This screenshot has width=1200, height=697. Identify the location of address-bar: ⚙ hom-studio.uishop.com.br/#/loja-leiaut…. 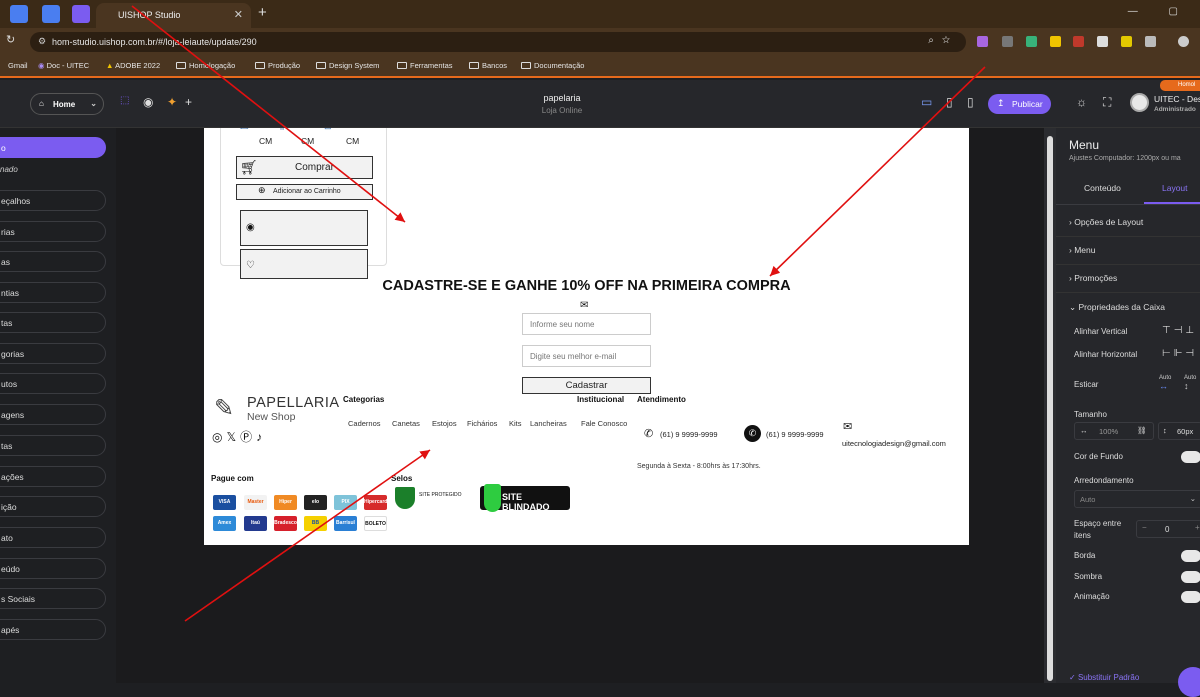
(498, 42).